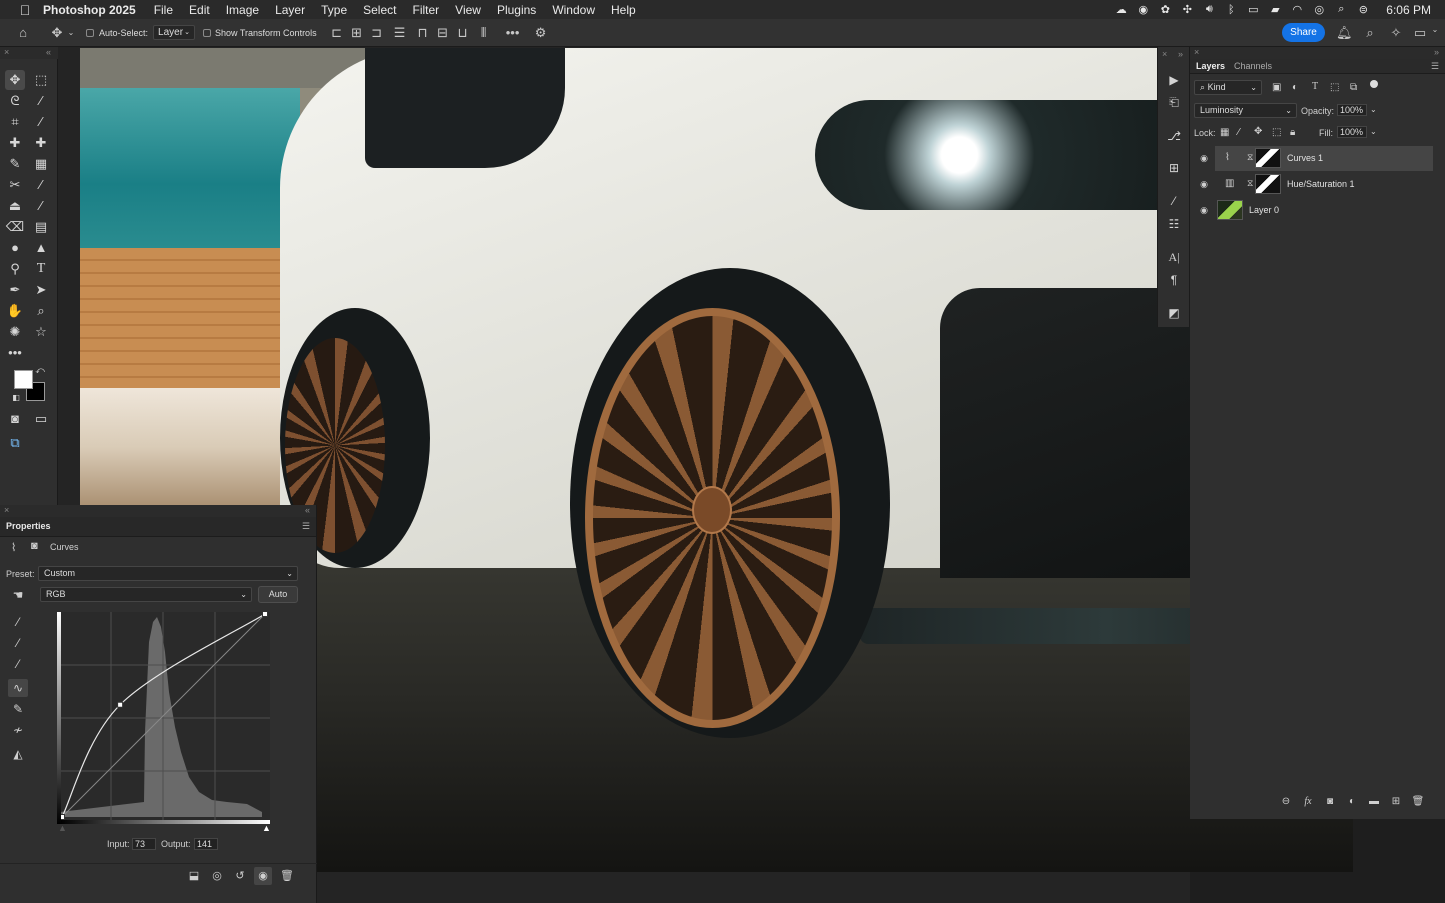 Image resolution: width=1445 pixels, height=903 pixels. Describe the element at coordinates (15, 185) in the screenshot. I see `scissors-icon: ✂` at that location.